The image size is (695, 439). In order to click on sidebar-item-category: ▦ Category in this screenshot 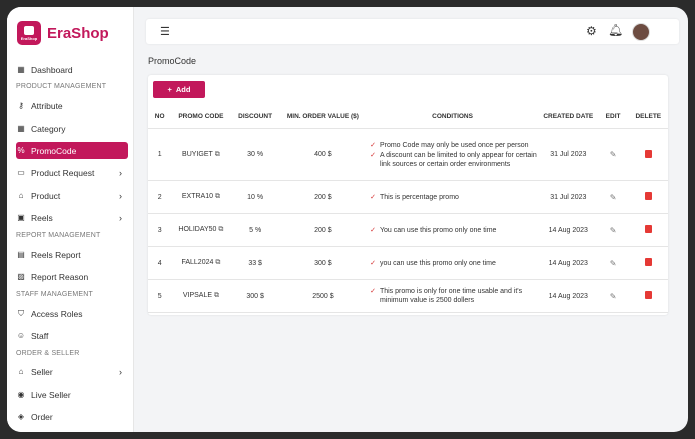, I will do `click(72, 128)`.